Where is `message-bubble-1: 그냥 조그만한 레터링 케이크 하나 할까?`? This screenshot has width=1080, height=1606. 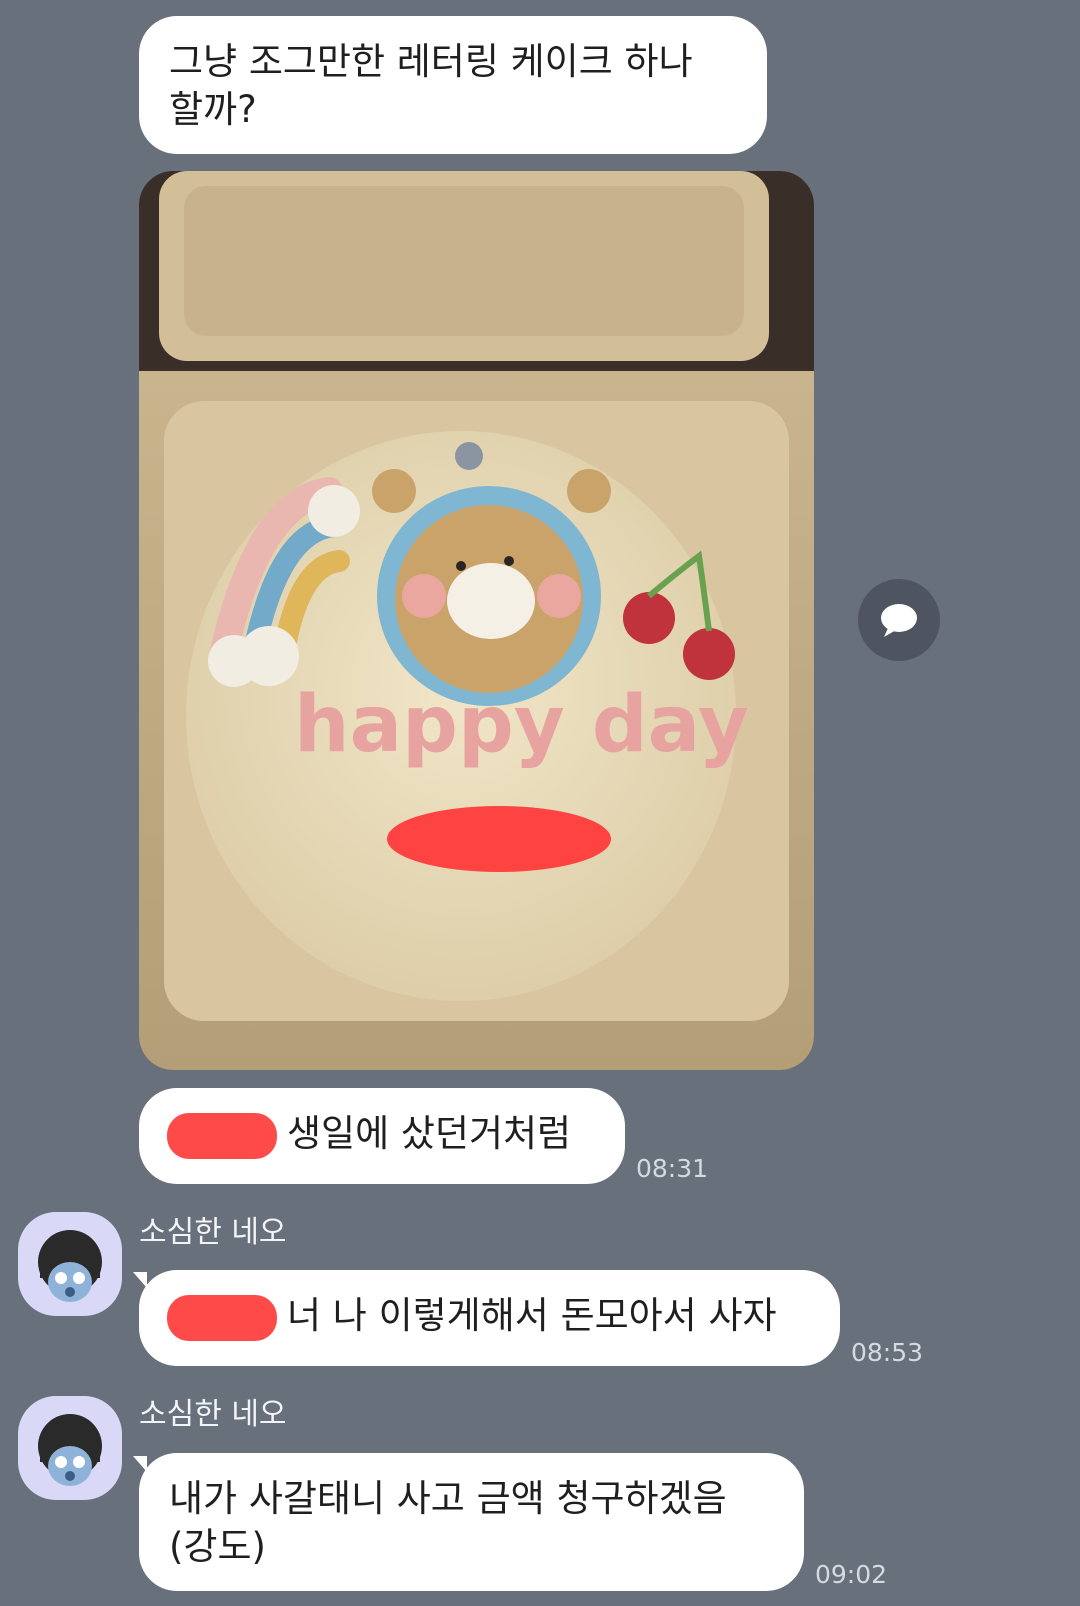
message-bubble-1: 그냥 조그만한 레터링 케이크 하나 할까? is located at coordinates (453, 85).